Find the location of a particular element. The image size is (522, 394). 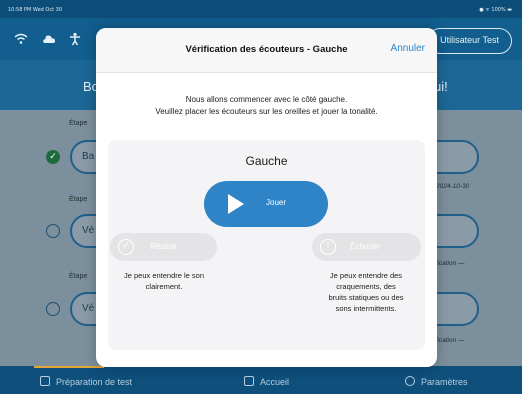

tab-bar: Préparation de test Accueil Paramètres is located at coordinates (261, 380).